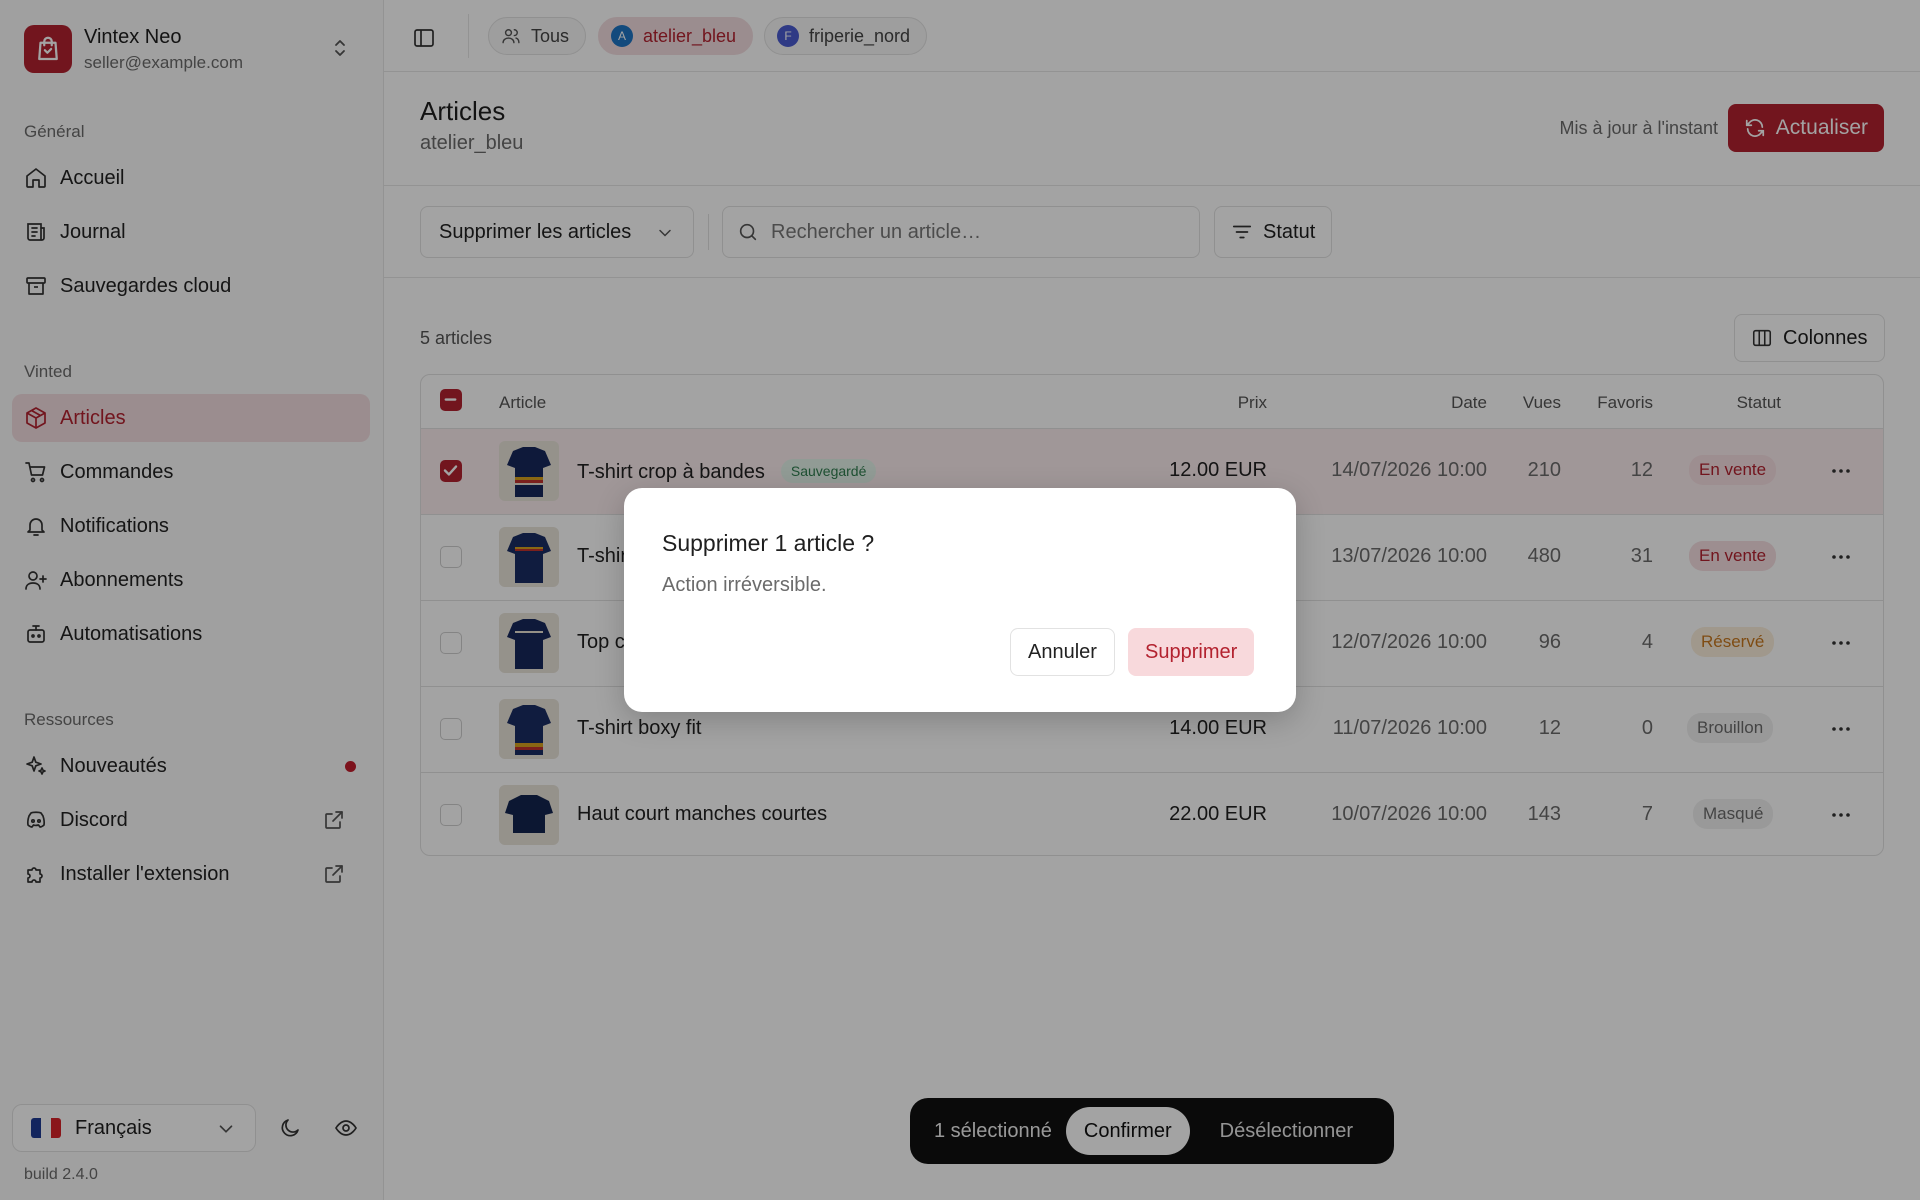  What do you see at coordinates (1062, 652) in the screenshot?
I see `cancel-button: Annuler` at bounding box center [1062, 652].